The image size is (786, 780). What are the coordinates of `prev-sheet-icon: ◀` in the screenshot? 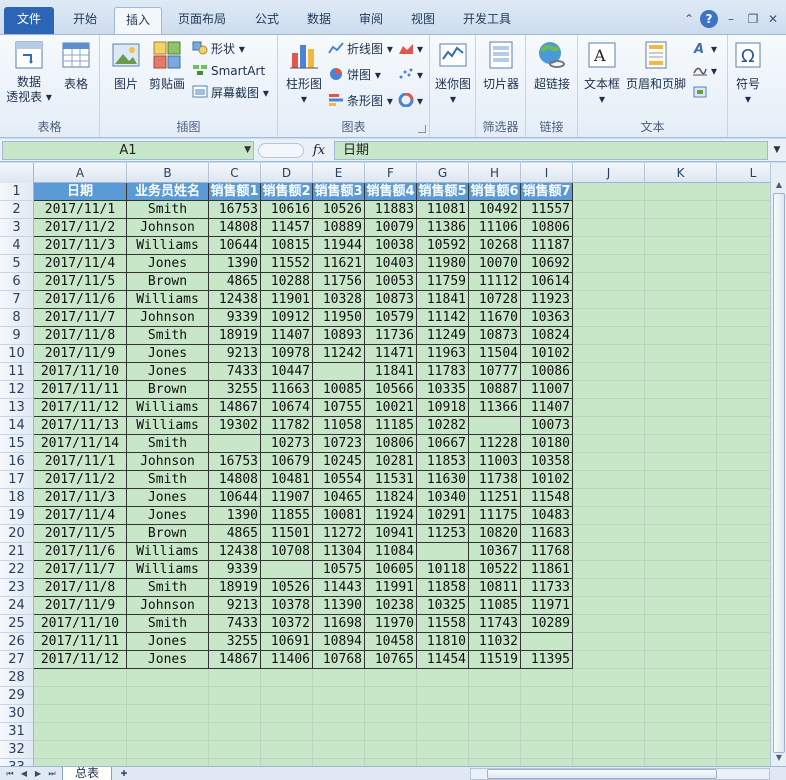 It's located at (24, 774).